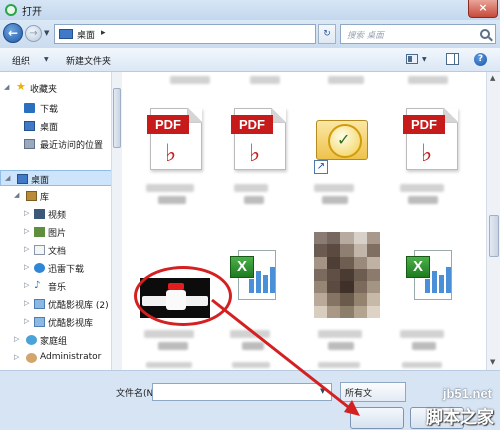  I want to click on watermark-site-name: 脚本之家, so click(460, 418).